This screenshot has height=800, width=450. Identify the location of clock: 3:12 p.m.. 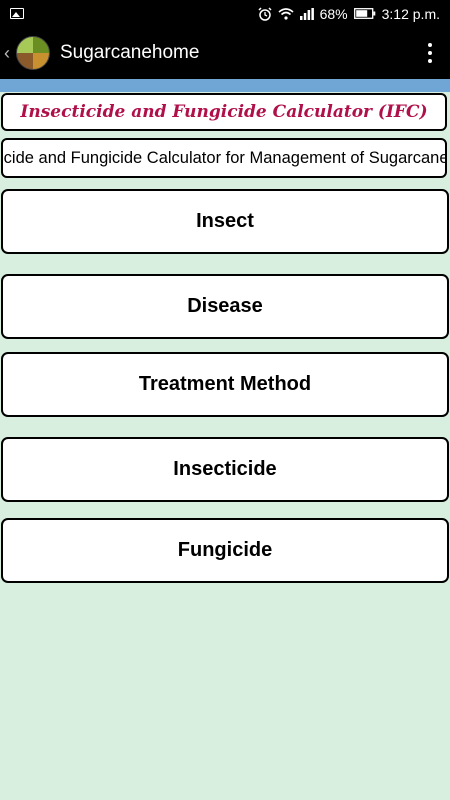
(410, 13).